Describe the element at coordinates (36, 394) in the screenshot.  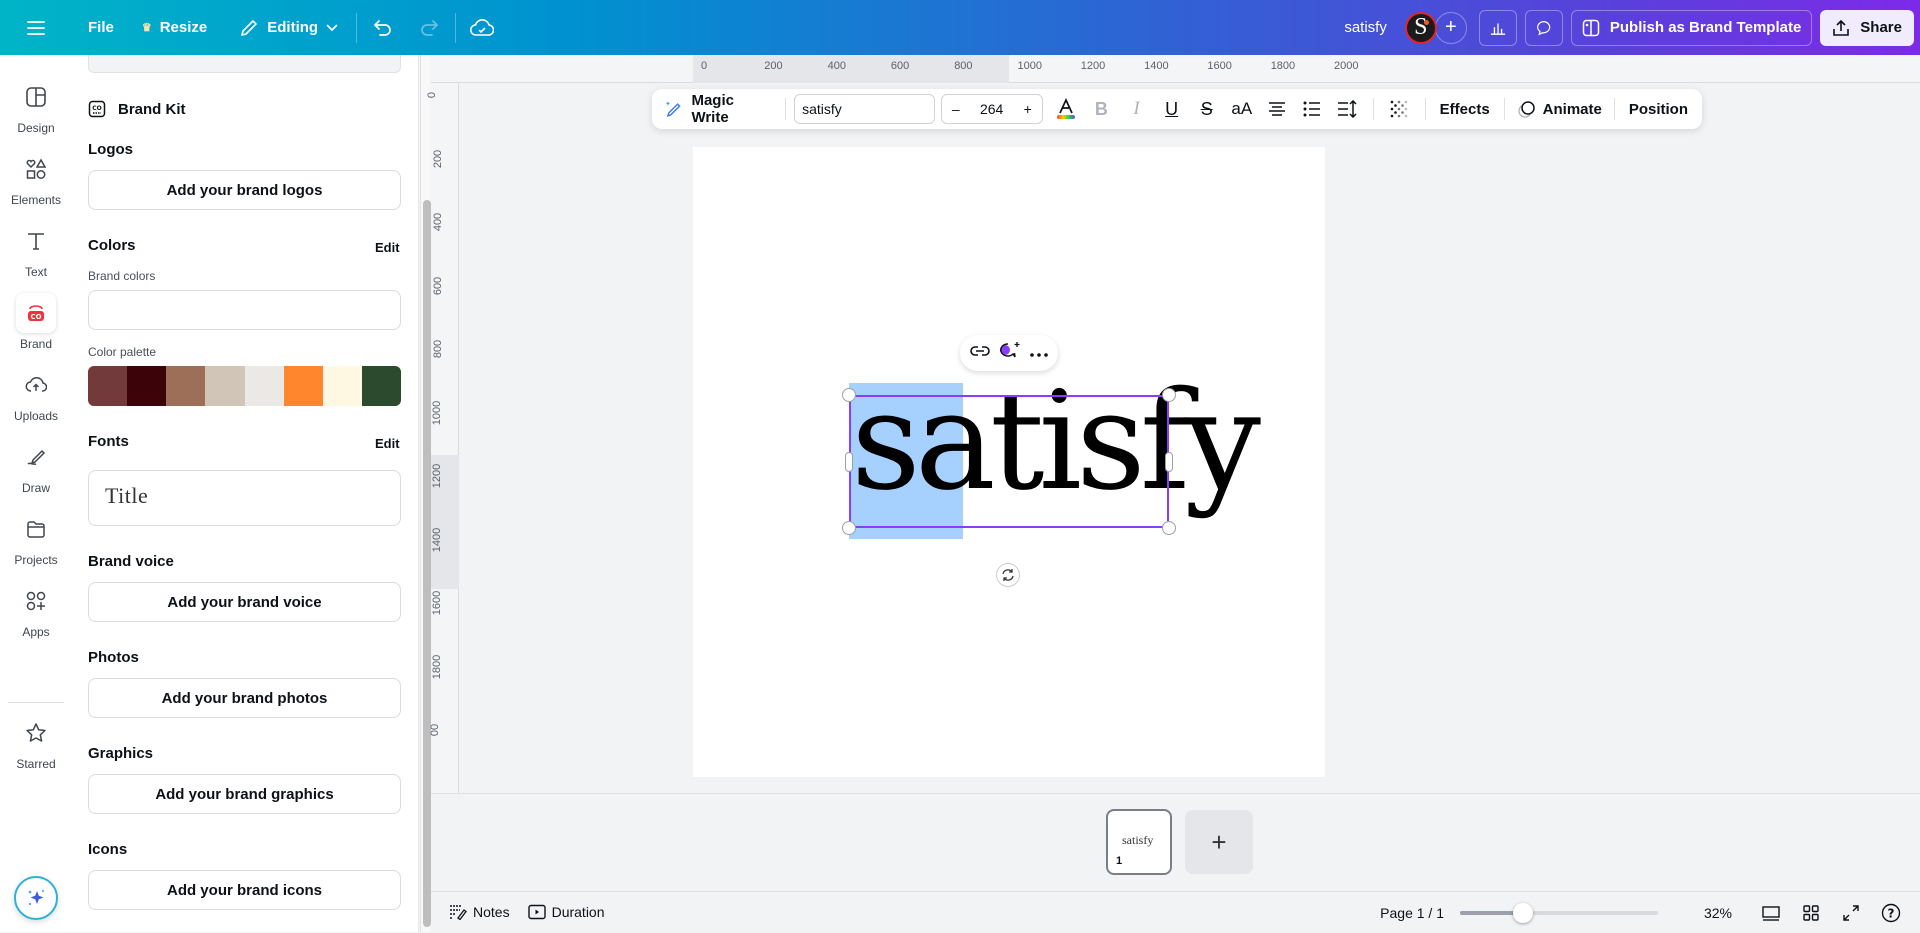
I see `rail-item-uploads: Uploads` at that location.